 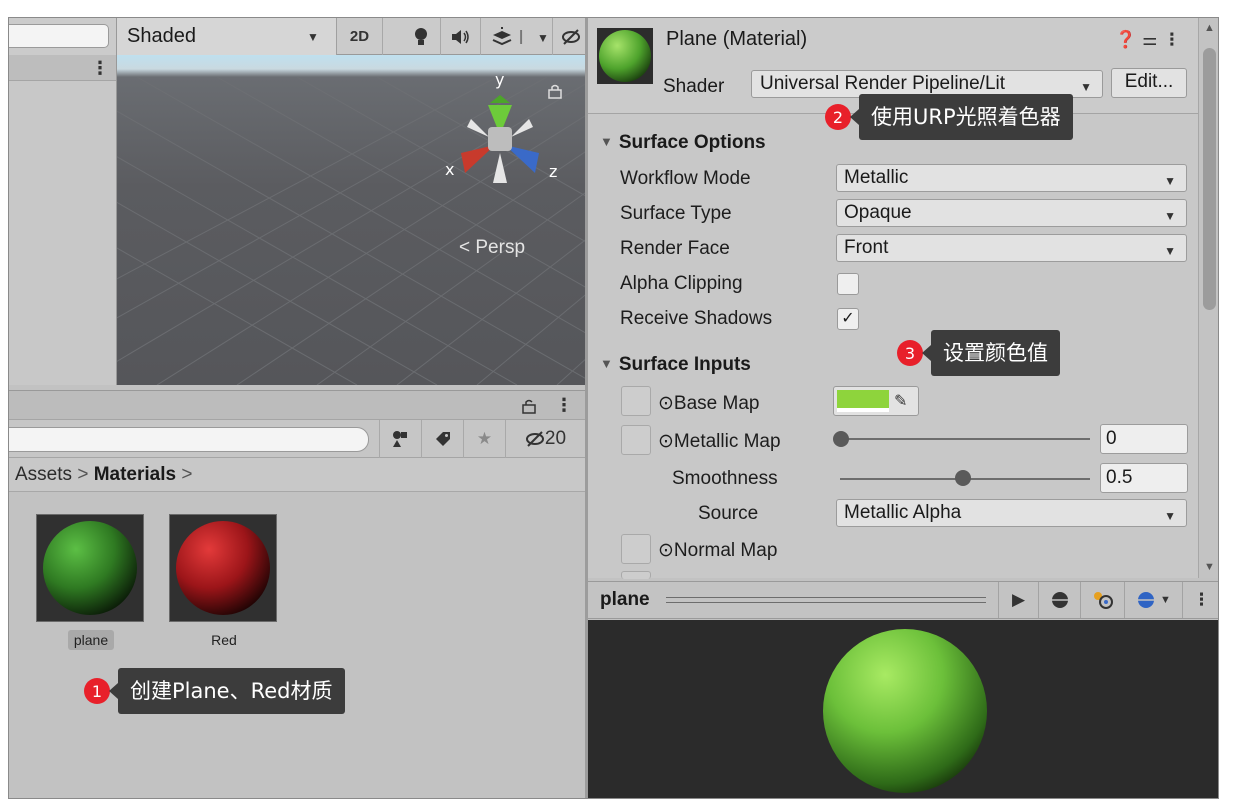 I want to click on texture-slot, so click(x=636, y=575).